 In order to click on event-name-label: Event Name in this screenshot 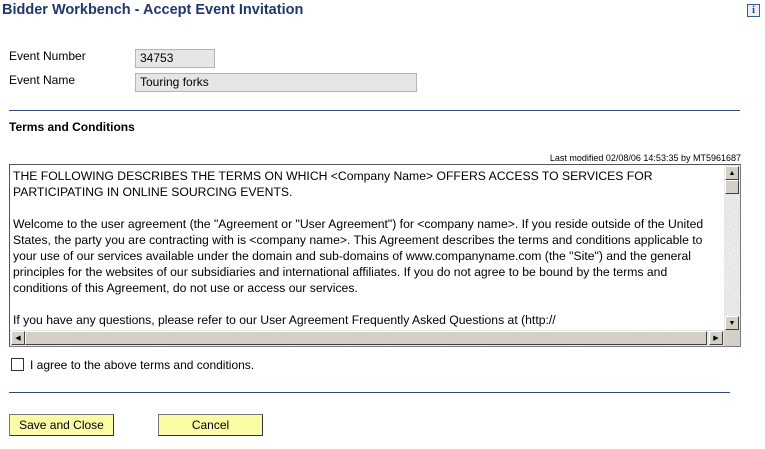, I will do `click(42, 80)`.